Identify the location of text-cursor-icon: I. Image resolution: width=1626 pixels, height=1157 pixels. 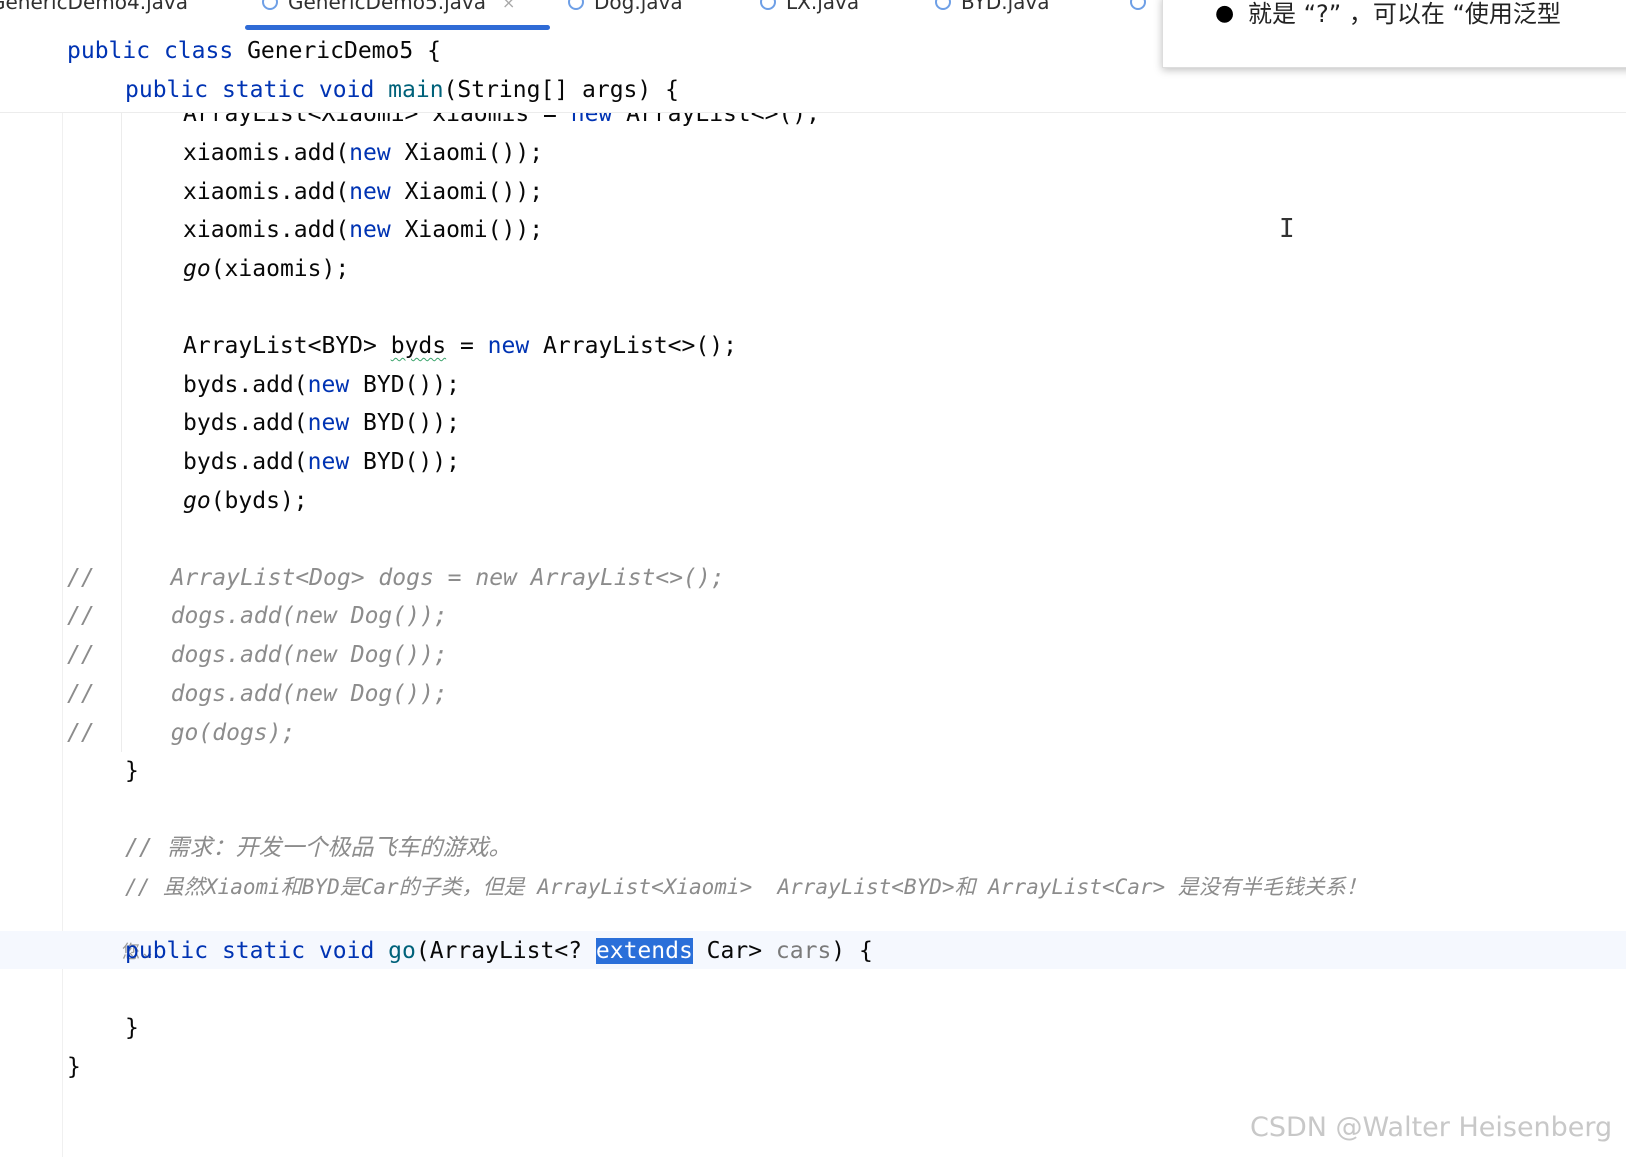
(1287, 229).